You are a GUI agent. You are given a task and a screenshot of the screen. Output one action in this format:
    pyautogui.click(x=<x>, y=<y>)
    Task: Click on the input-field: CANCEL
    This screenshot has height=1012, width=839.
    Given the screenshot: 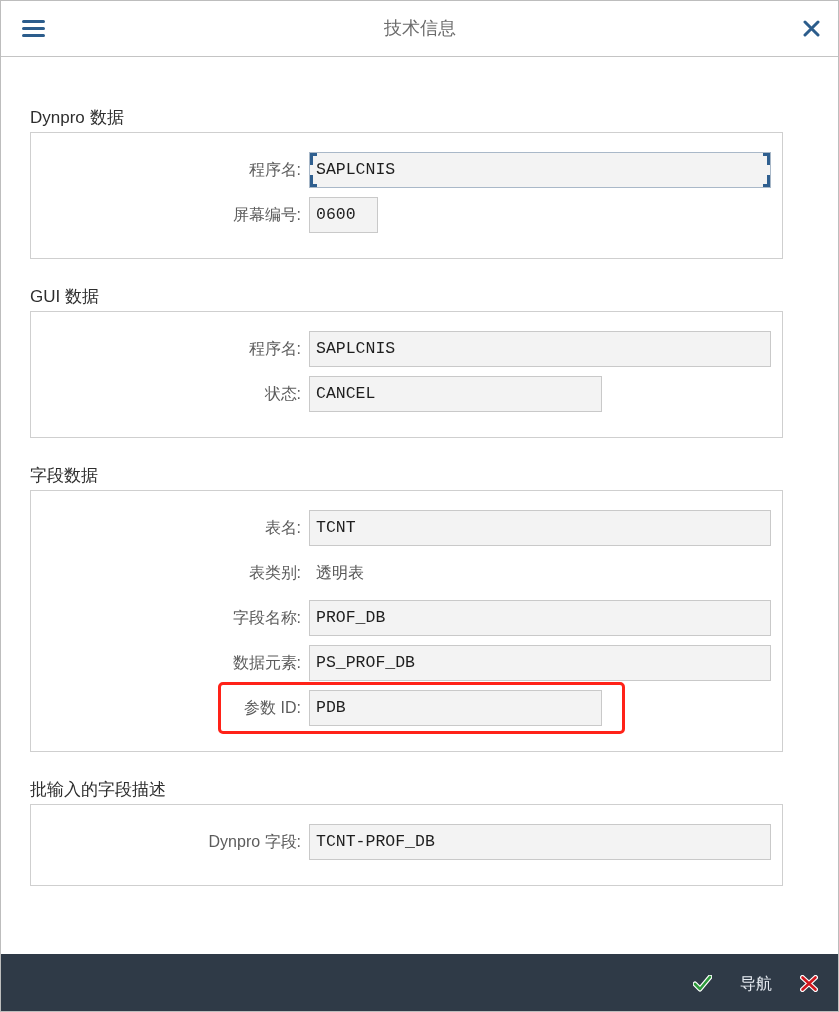 What is the action you would take?
    pyautogui.click(x=455, y=394)
    